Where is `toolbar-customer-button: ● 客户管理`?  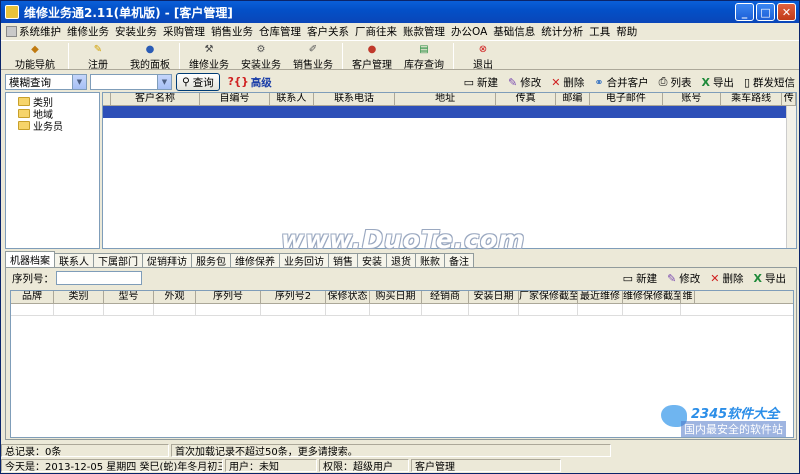
toolbar-customer-button: ● 客户管理 is located at coordinates (372, 56).